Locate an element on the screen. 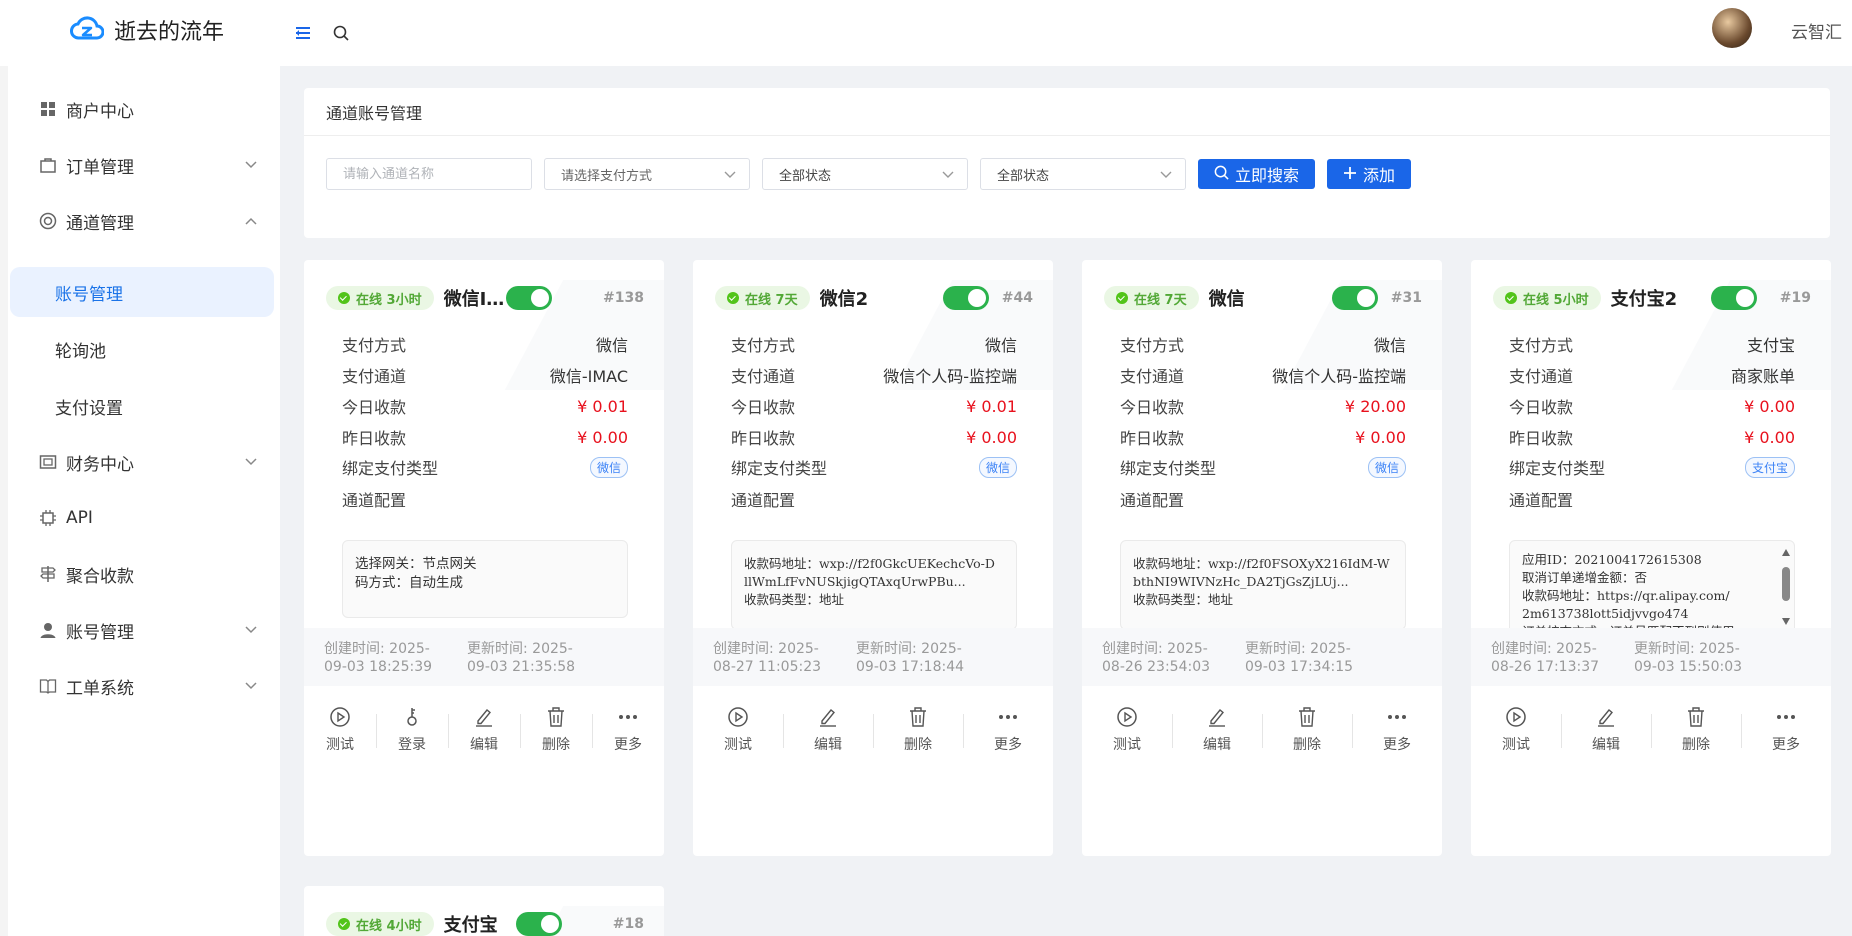 This screenshot has width=1852, height=936. avatar is located at coordinates (1732, 28).